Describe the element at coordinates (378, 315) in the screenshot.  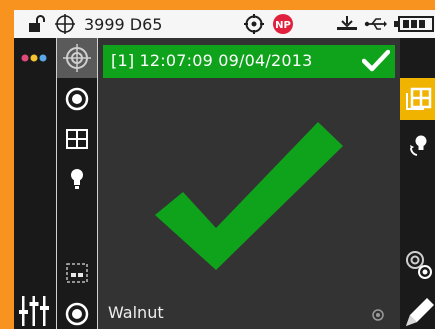
I see `small-target-icon` at that location.